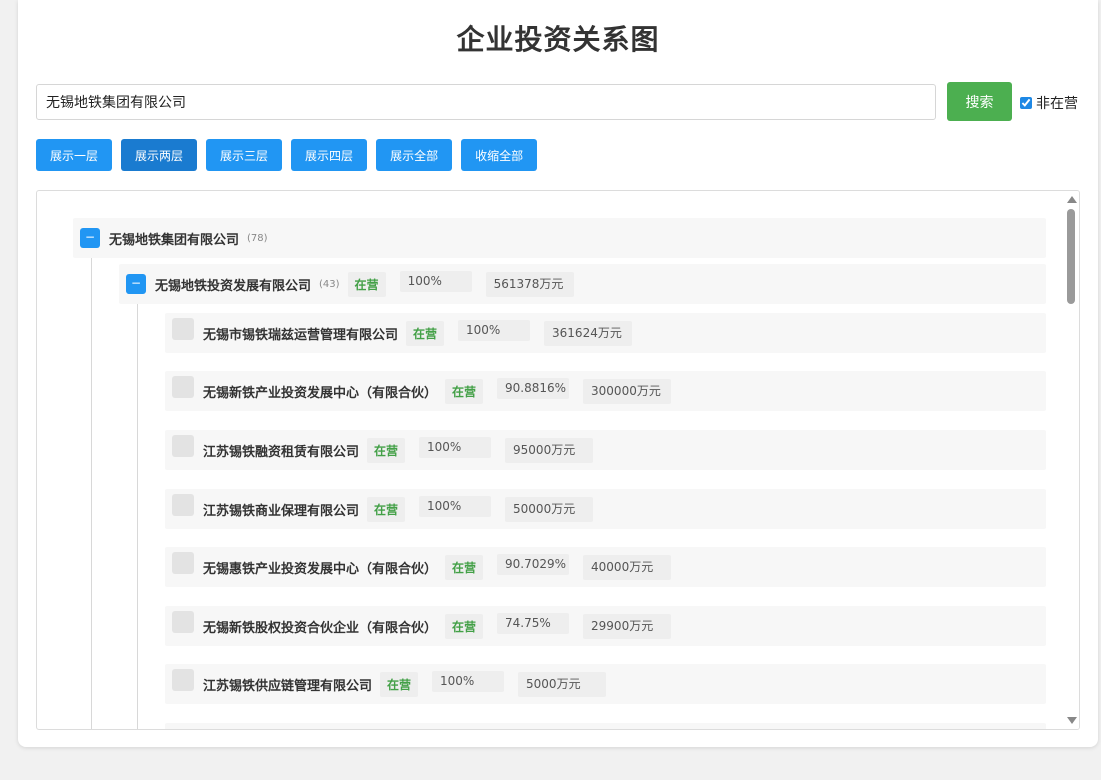  What do you see at coordinates (281, 511) in the screenshot?
I see `company-name: 江苏锡铁商业保理有限公司` at bounding box center [281, 511].